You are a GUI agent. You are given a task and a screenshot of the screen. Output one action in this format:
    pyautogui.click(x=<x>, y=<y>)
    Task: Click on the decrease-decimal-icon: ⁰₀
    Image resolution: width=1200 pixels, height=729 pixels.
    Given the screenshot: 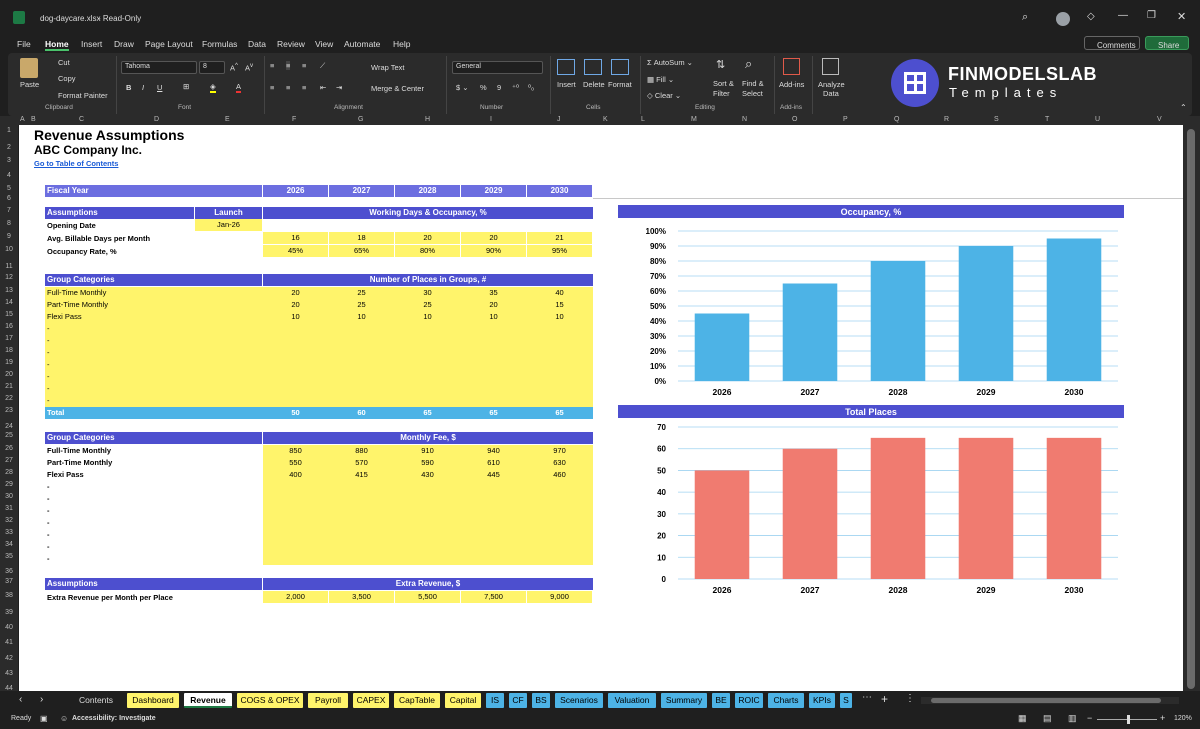 What is the action you would take?
    pyautogui.click(x=531, y=87)
    